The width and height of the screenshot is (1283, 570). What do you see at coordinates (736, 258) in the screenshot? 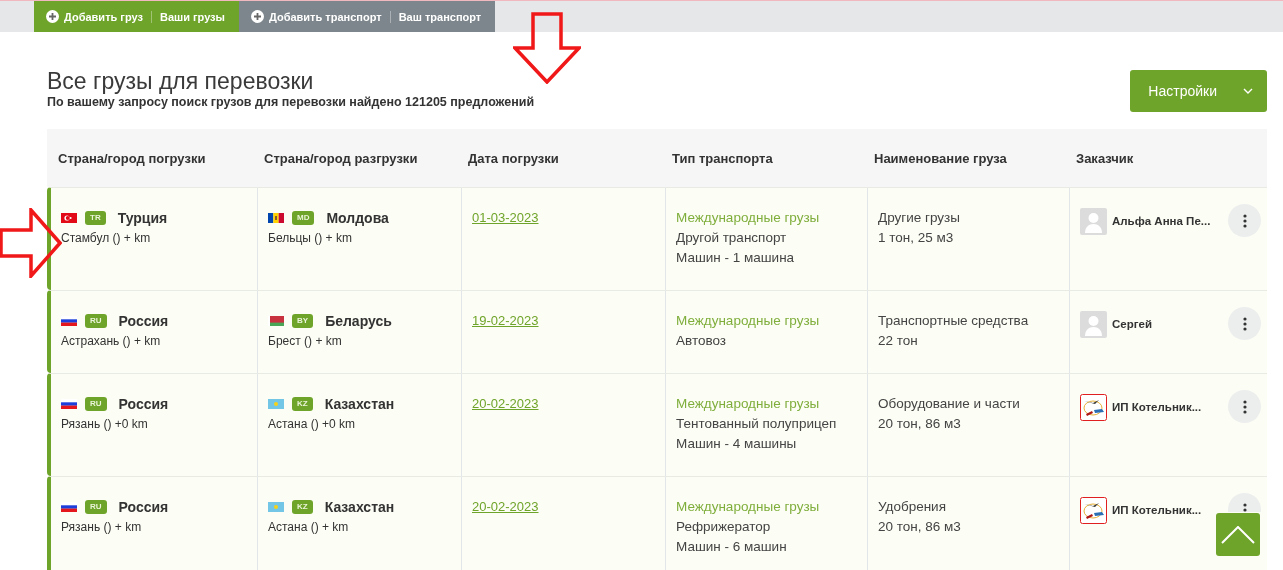
I see `transport-info: Машин - 1 машина` at bounding box center [736, 258].